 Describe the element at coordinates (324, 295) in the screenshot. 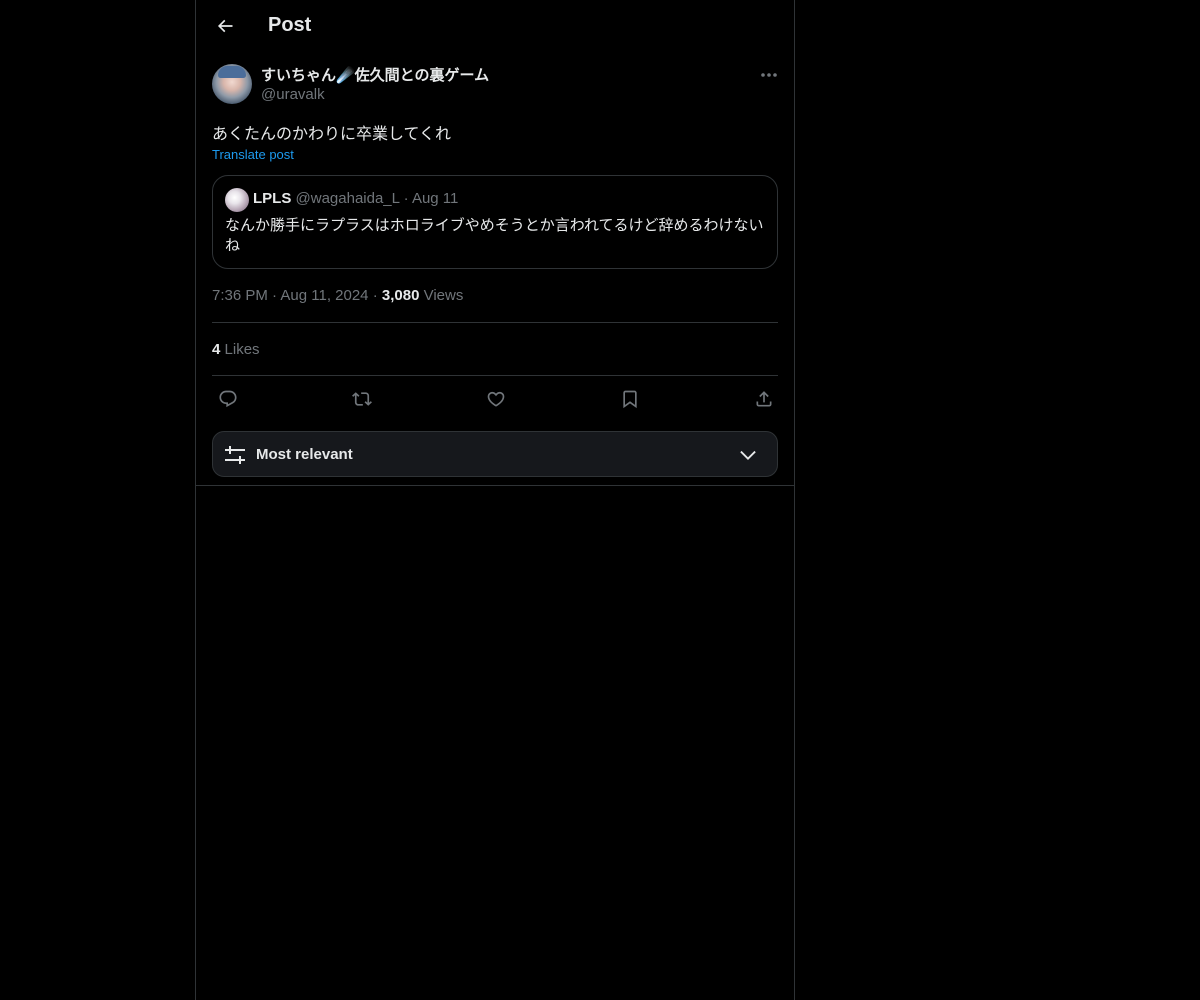

I see `post-date: Aug 11, 2024` at that location.